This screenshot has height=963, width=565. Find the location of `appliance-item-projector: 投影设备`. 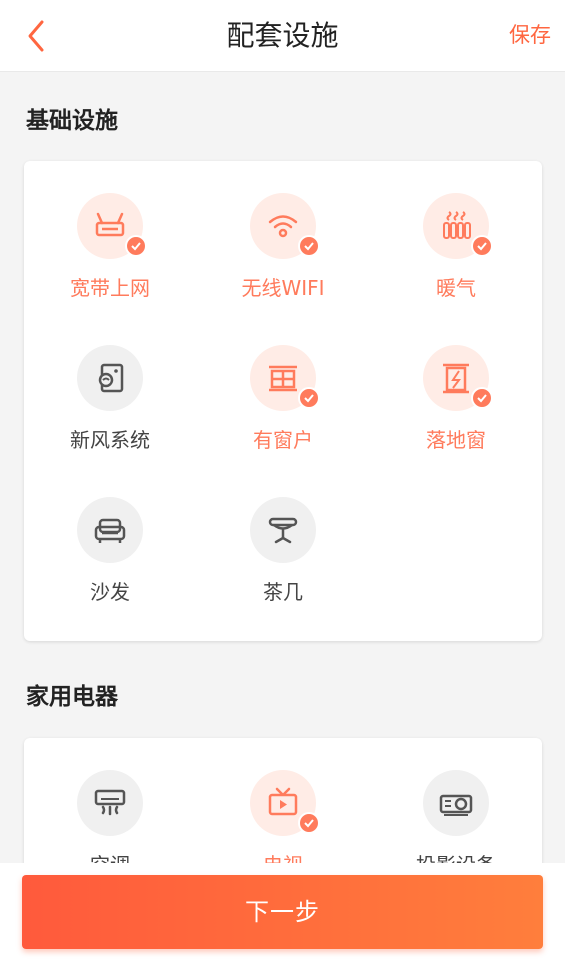

appliance-item-projector: 投影设备 is located at coordinates (456, 816).